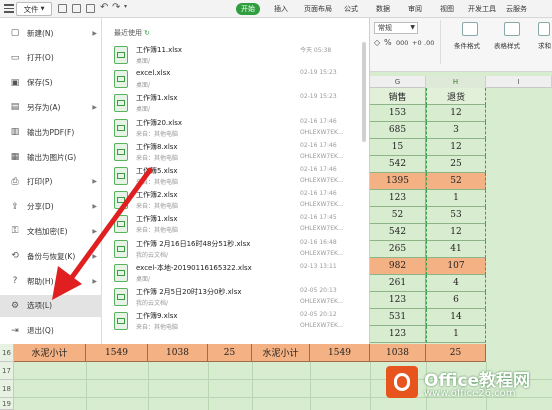  I want to click on row-number: 17, so click(7, 371).